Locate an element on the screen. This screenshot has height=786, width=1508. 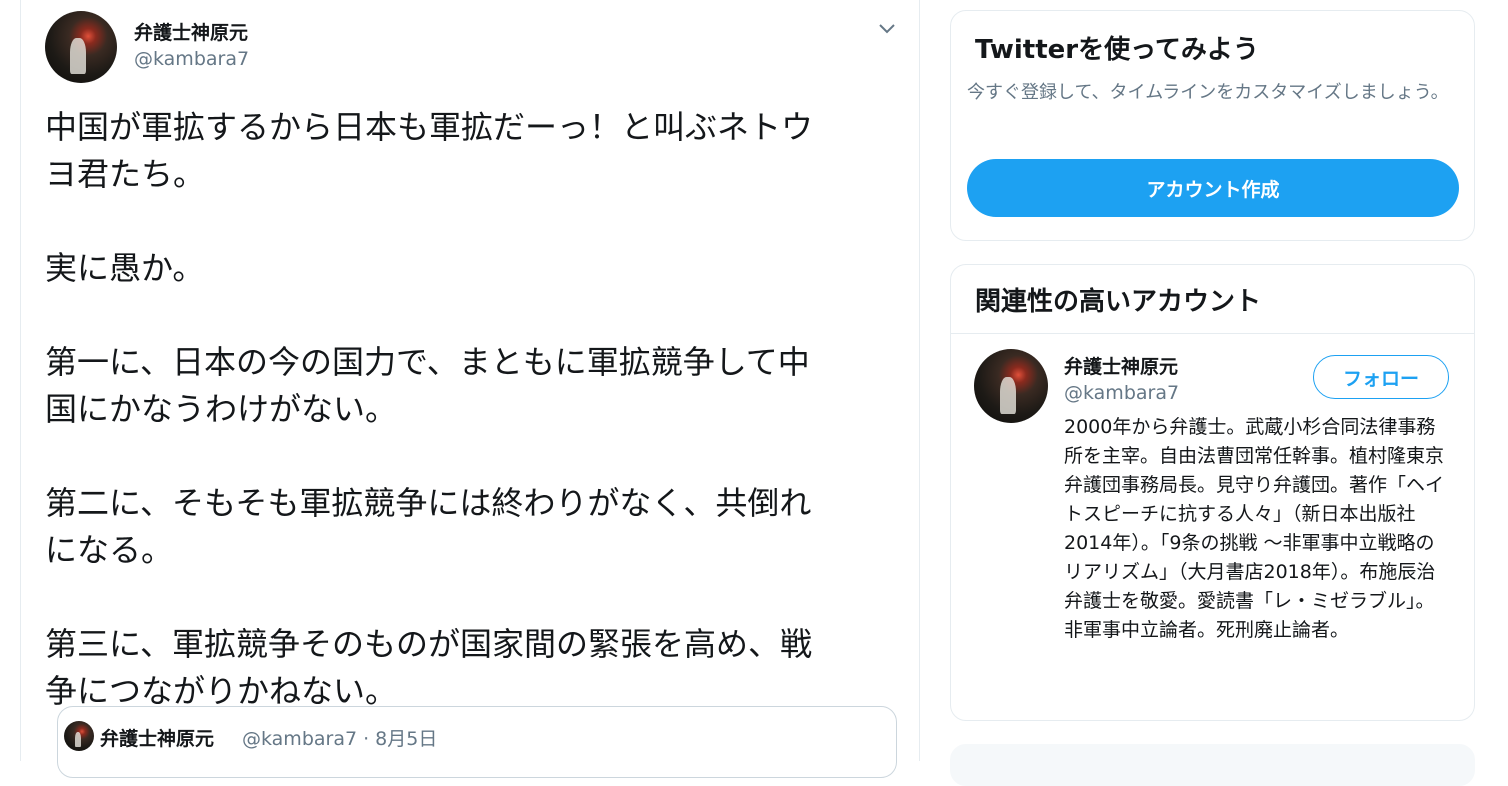
create-account-button: アカウント作成 is located at coordinates (1213, 188).